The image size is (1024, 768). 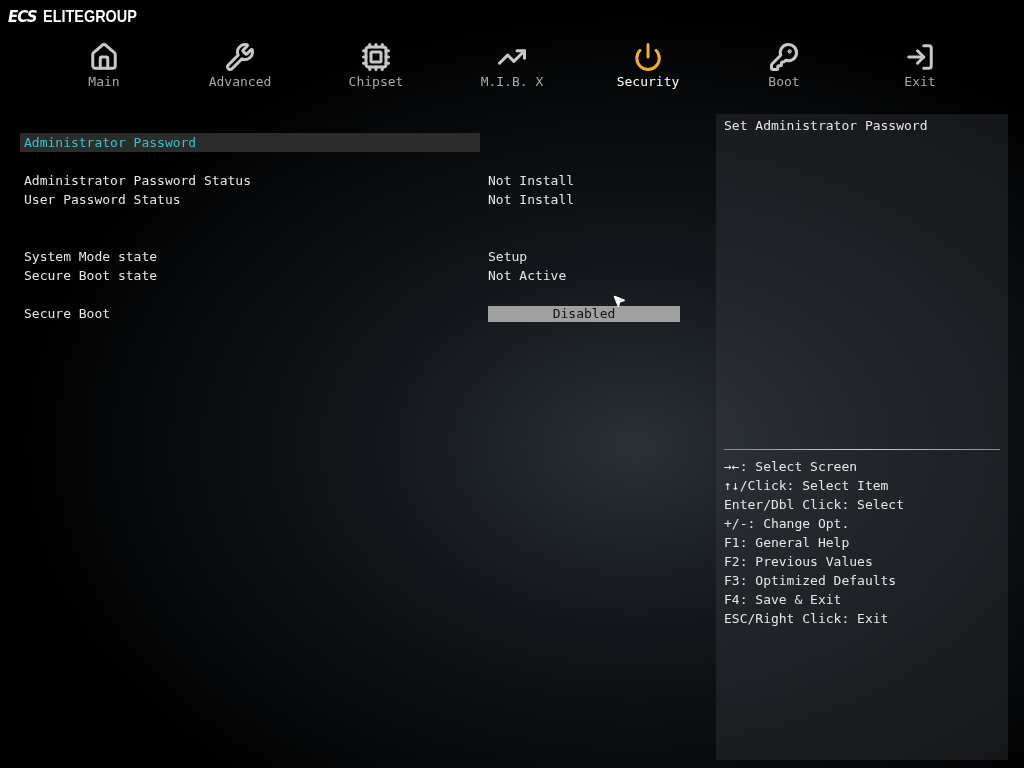 I want to click on key-hint: F3: Optimized Defaults, so click(x=810, y=580).